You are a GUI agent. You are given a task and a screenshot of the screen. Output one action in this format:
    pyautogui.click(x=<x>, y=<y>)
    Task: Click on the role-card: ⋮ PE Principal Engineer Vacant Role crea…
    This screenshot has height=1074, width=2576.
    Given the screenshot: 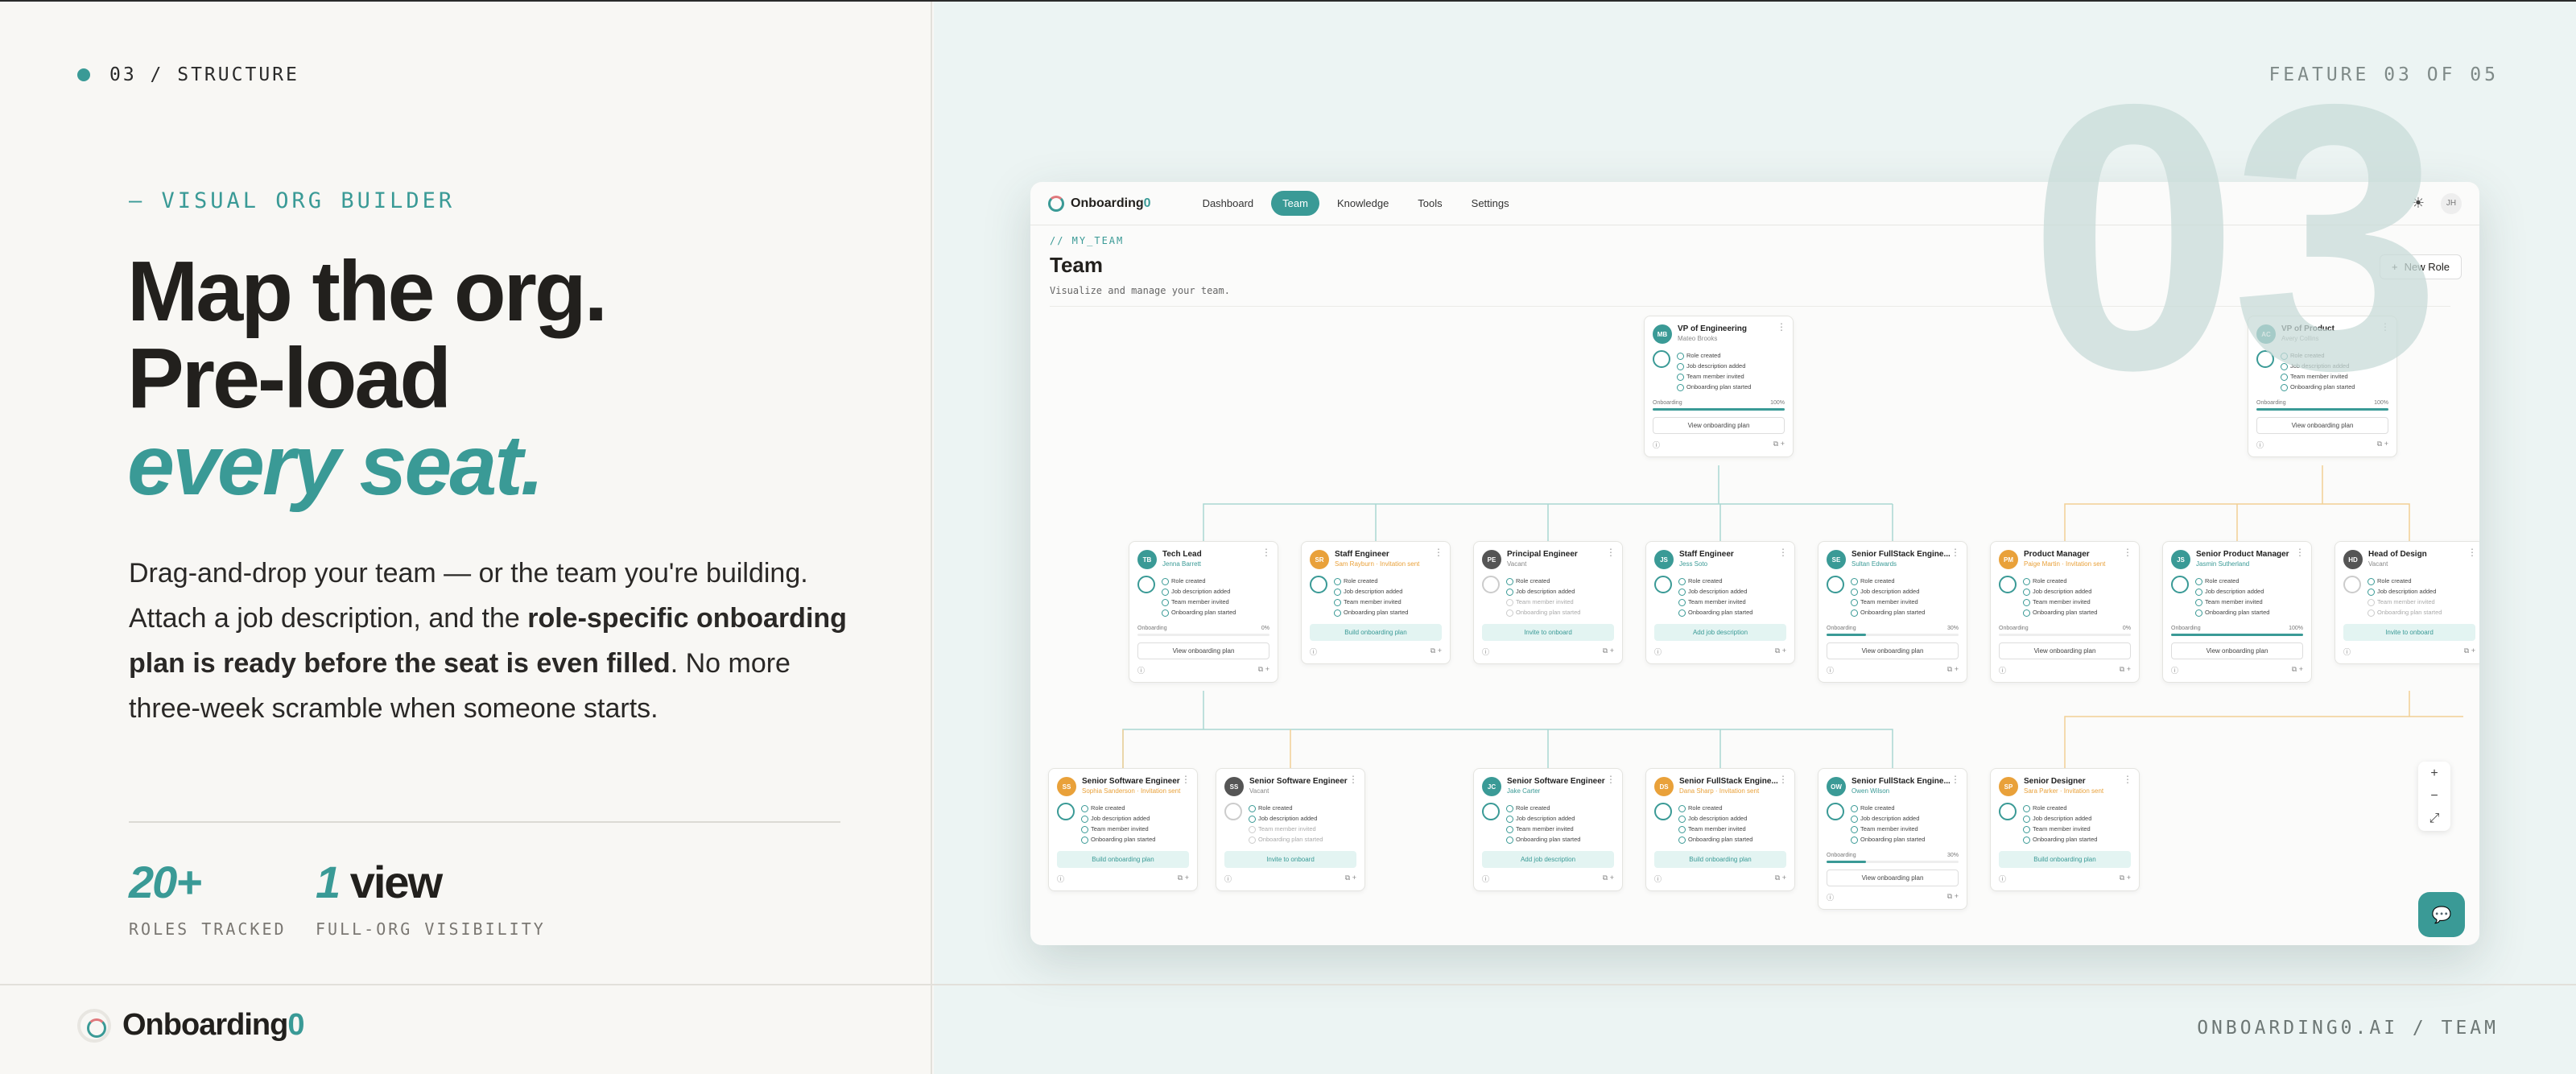 What is the action you would take?
    pyautogui.click(x=1548, y=602)
    